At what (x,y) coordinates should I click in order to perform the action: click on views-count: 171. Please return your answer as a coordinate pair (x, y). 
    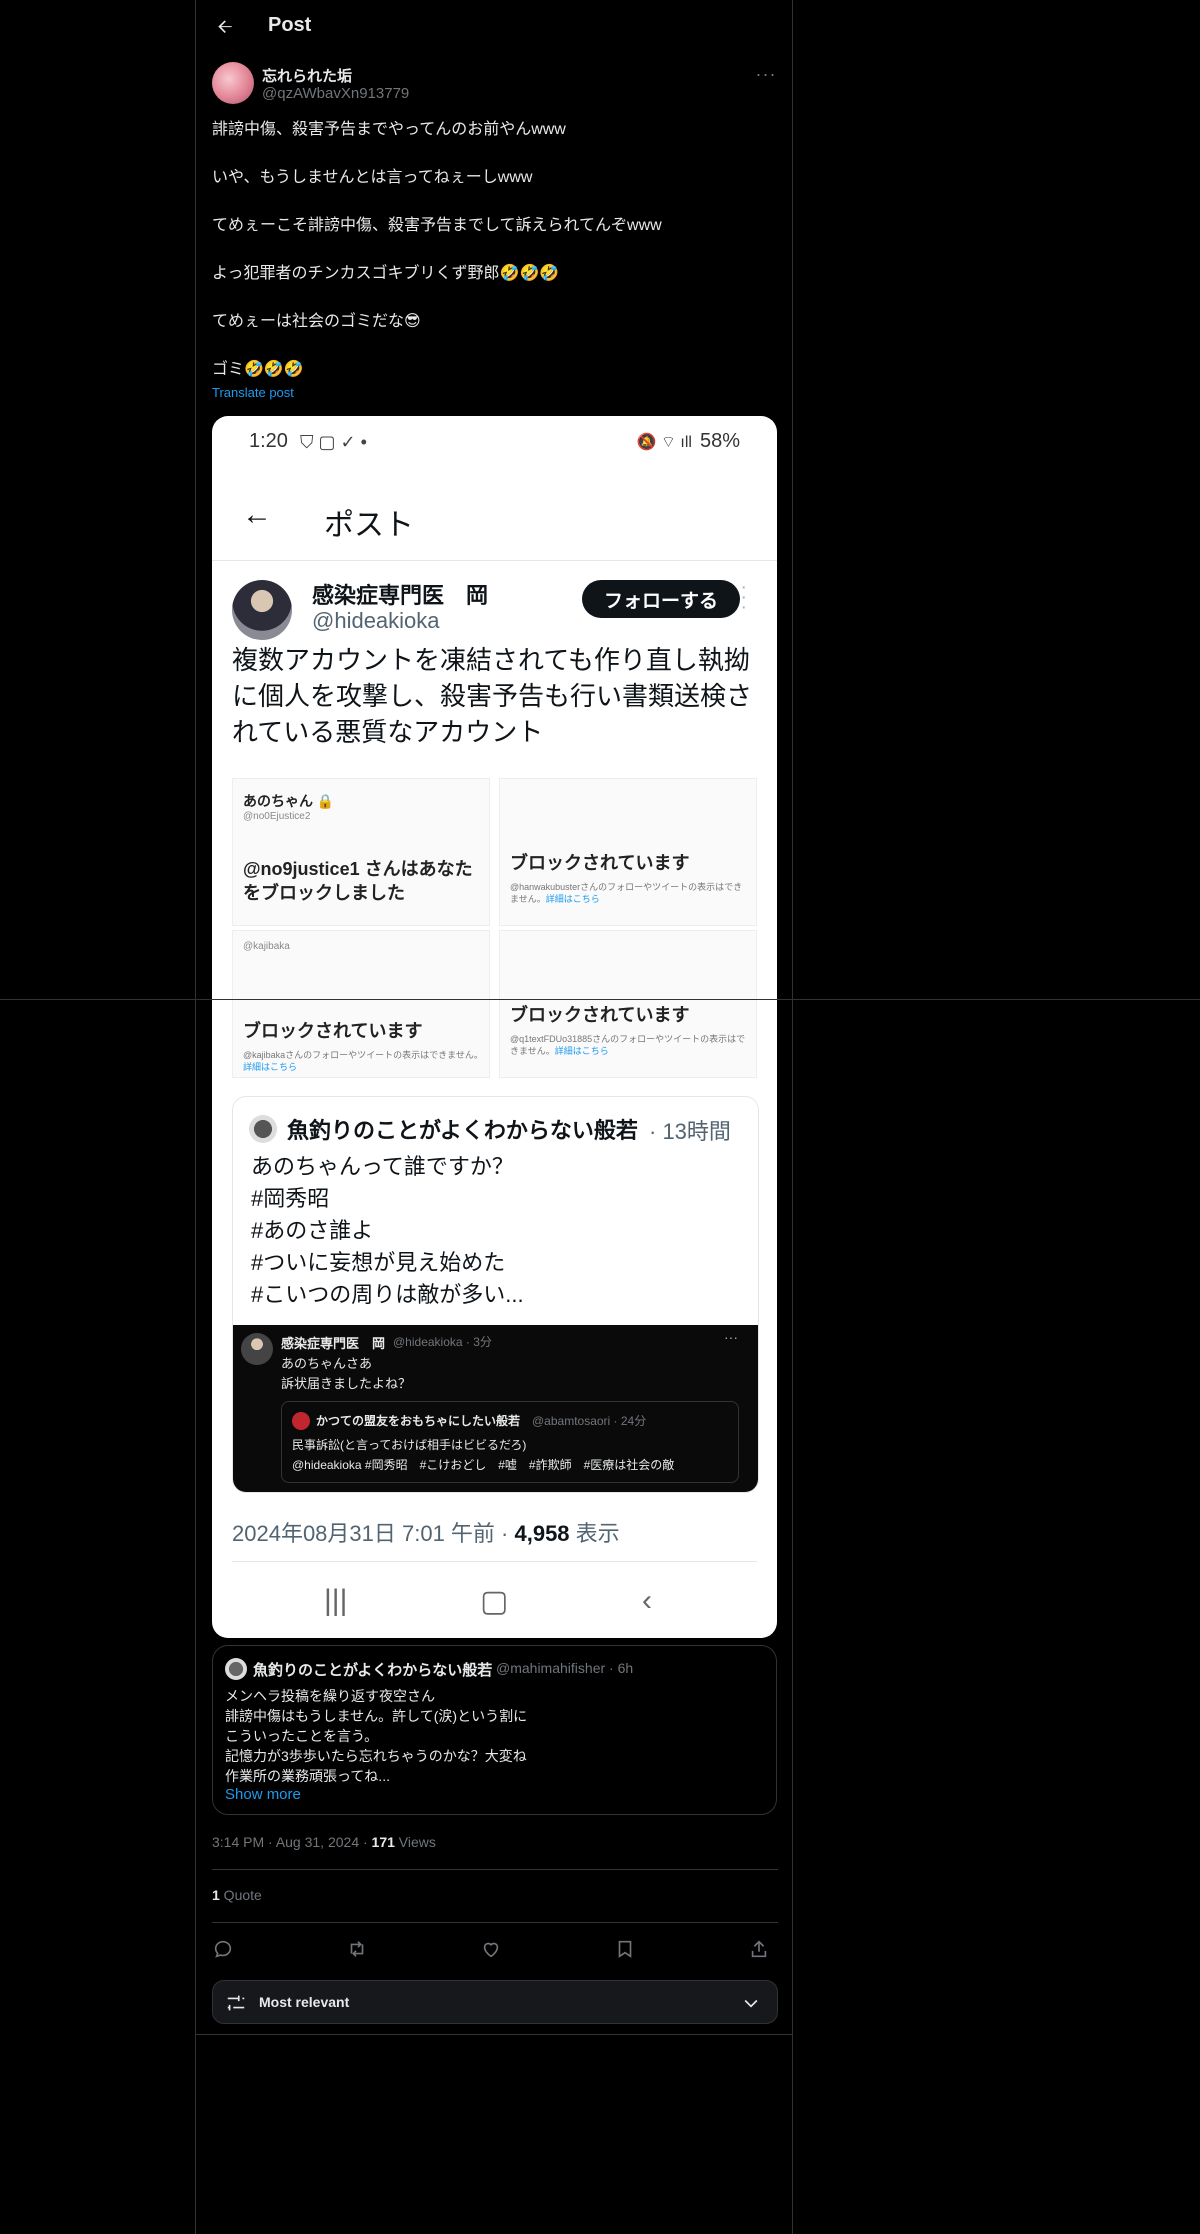
    Looking at the image, I should click on (383, 1842).